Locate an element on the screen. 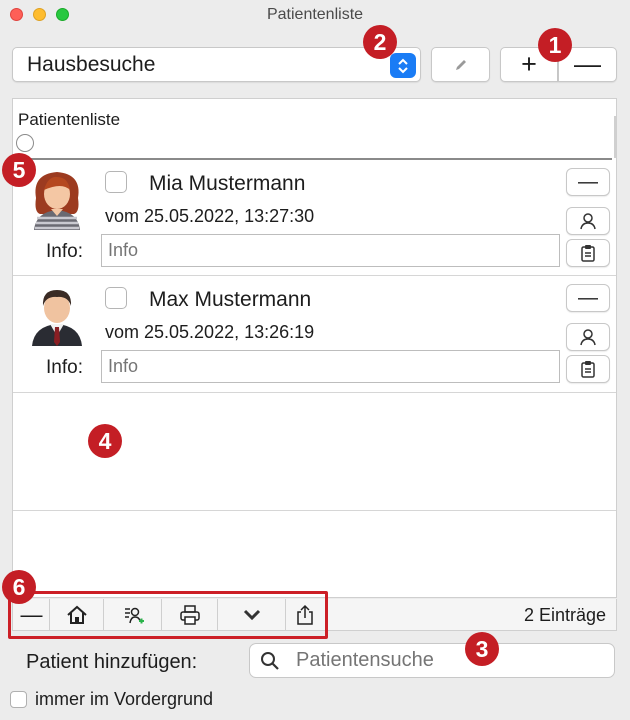 The height and width of the screenshot is (720, 630). male-avatar-icon is located at coordinates (57, 318).